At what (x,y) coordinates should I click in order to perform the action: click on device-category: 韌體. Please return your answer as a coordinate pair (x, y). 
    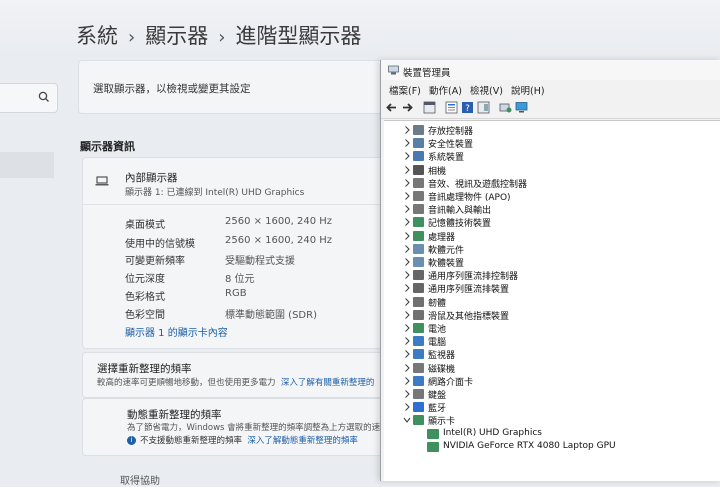
    Looking at the image, I should click on (549, 302).